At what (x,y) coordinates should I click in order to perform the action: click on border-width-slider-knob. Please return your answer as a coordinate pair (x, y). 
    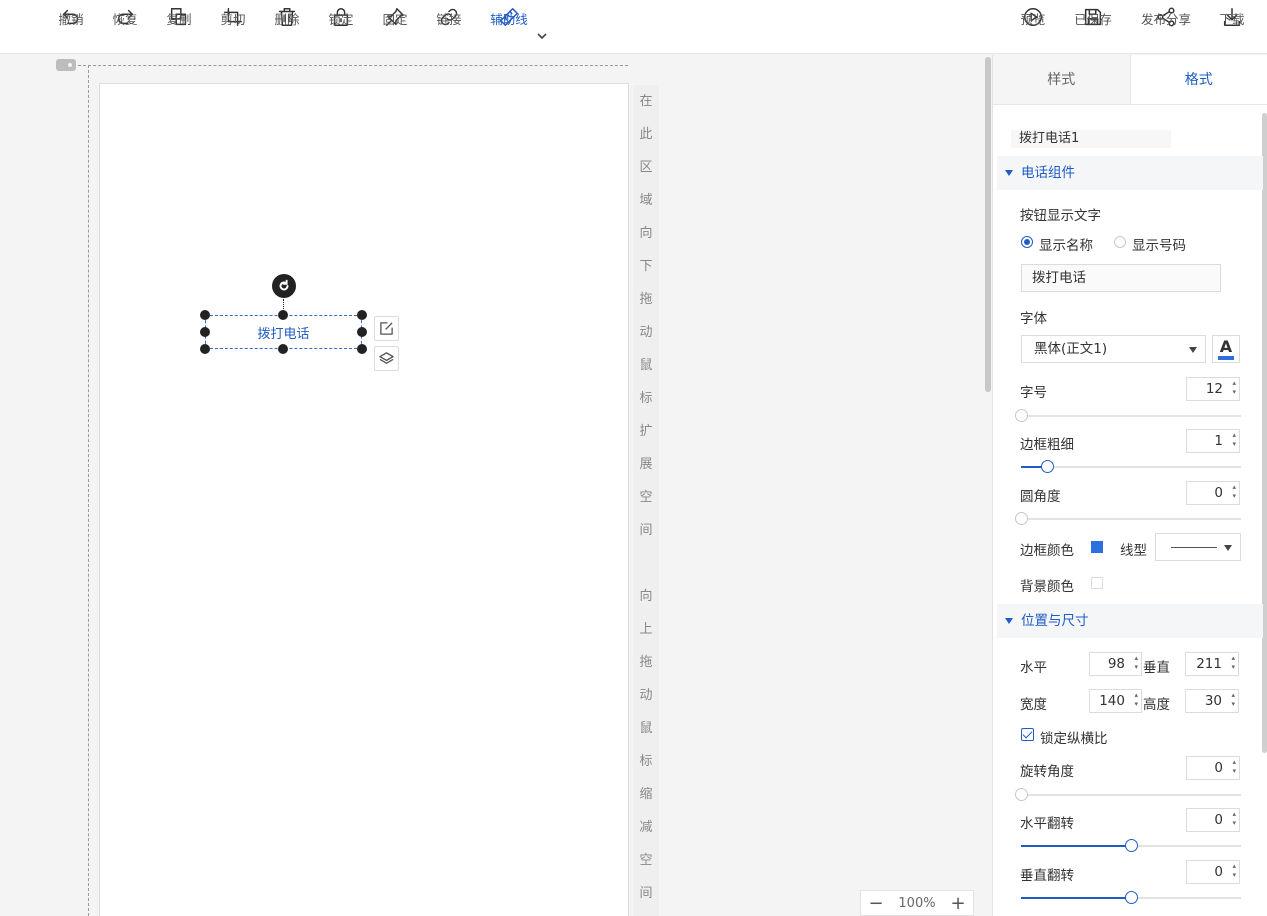
    Looking at the image, I should click on (1048, 466).